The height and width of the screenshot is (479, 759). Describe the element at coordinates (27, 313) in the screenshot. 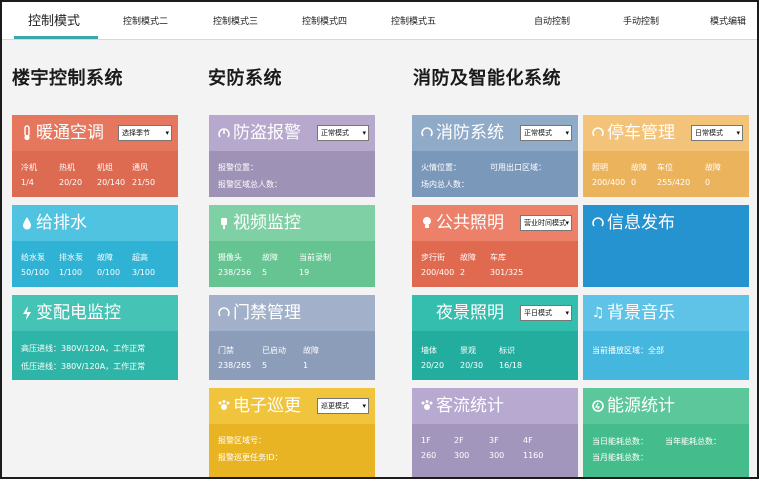

I see `lightning-icon` at that location.